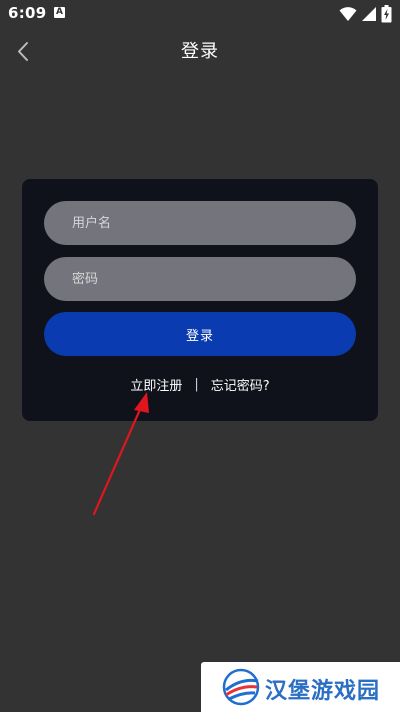  Describe the element at coordinates (200, 279) in the screenshot. I see `password-input` at that location.